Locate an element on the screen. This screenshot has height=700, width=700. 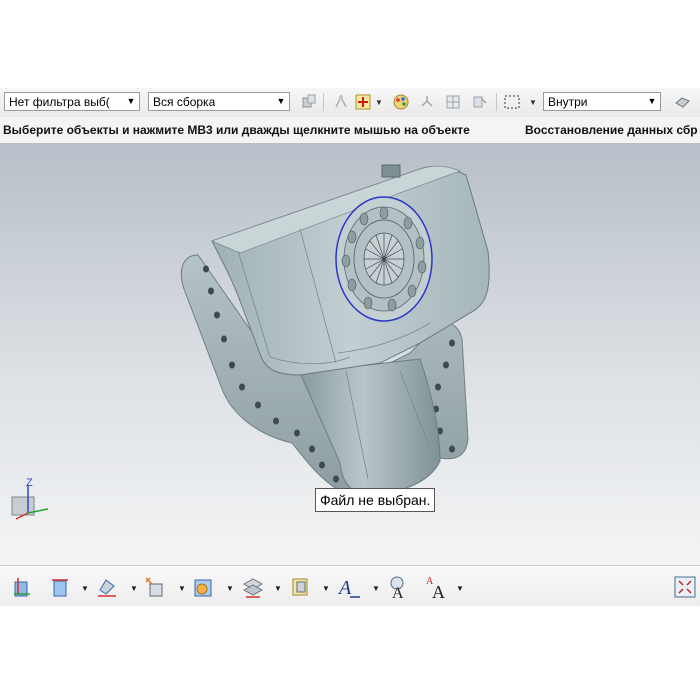
type-filter-select: Нет фильтра выб( ▼ is located at coordinates (72, 101).